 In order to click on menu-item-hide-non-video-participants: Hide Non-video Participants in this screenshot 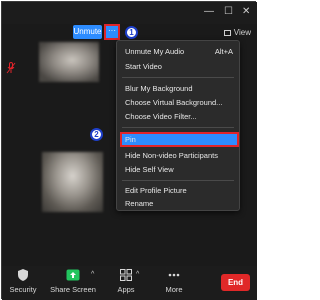, I will do `click(178, 155)`.